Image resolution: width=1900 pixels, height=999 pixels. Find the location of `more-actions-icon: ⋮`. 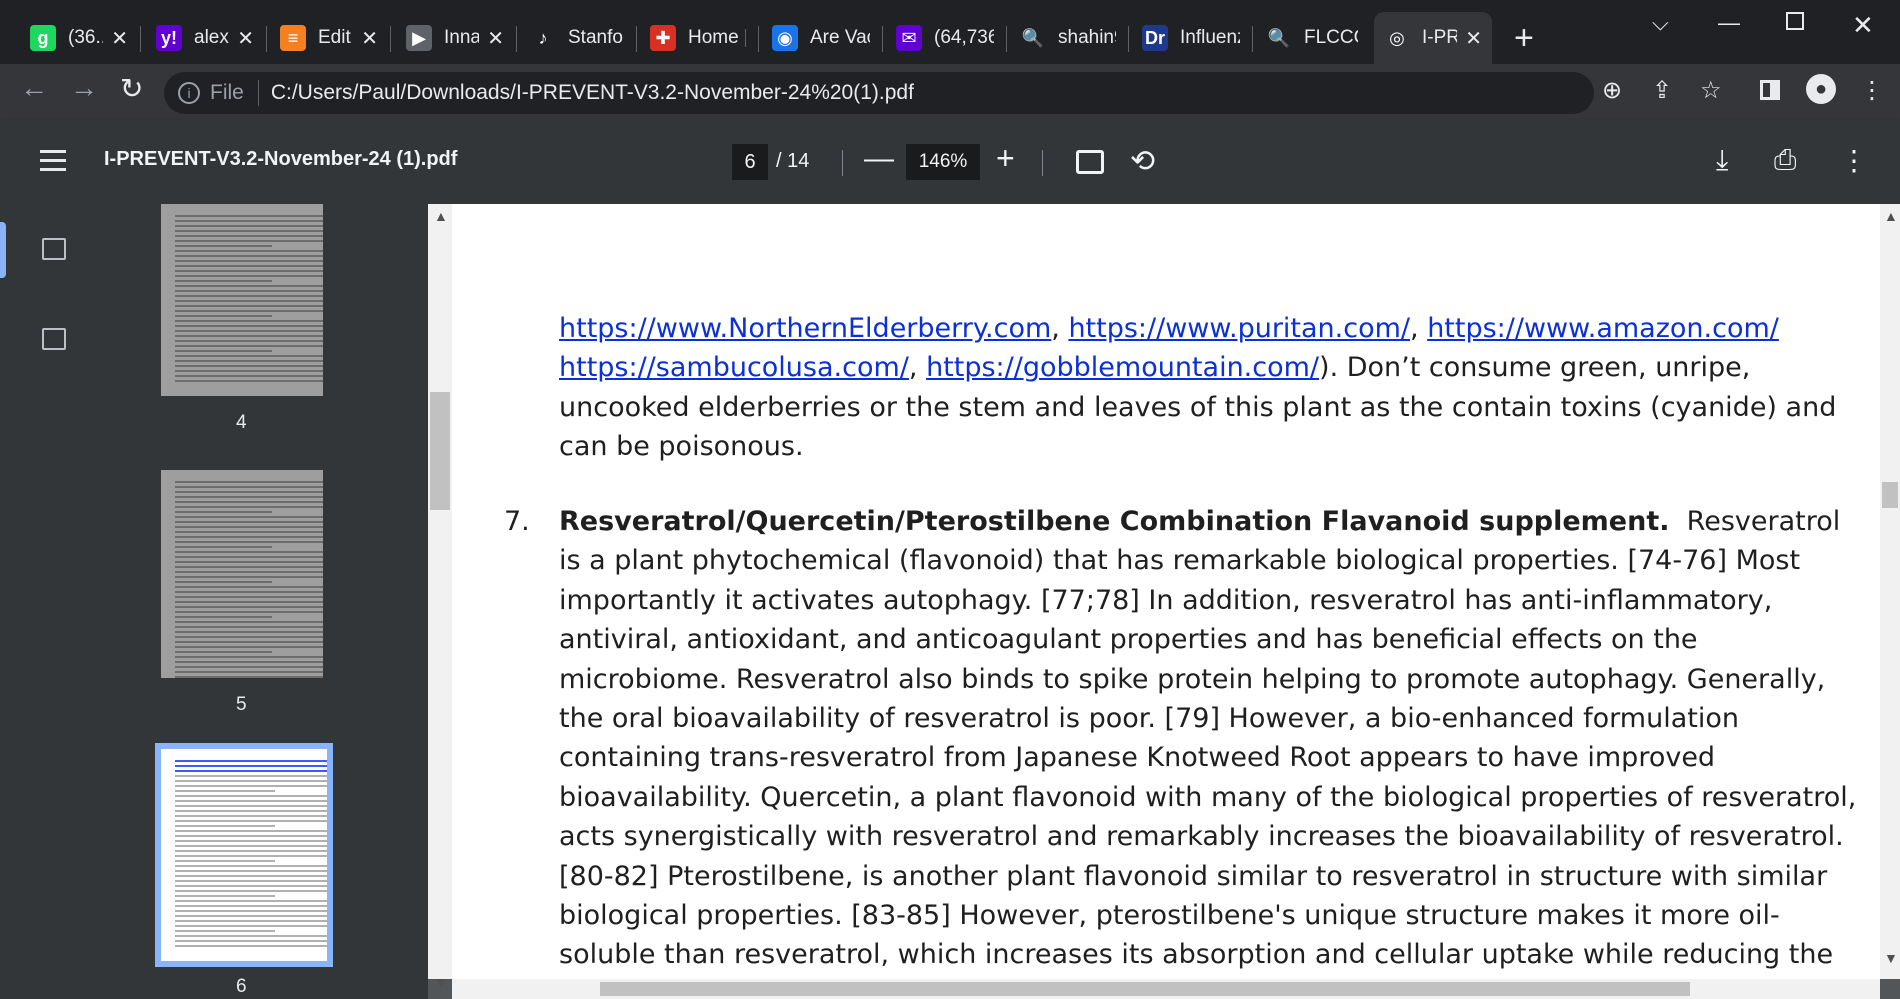

more-actions-icon: ⋮ is located at coordinates (1854, 160).